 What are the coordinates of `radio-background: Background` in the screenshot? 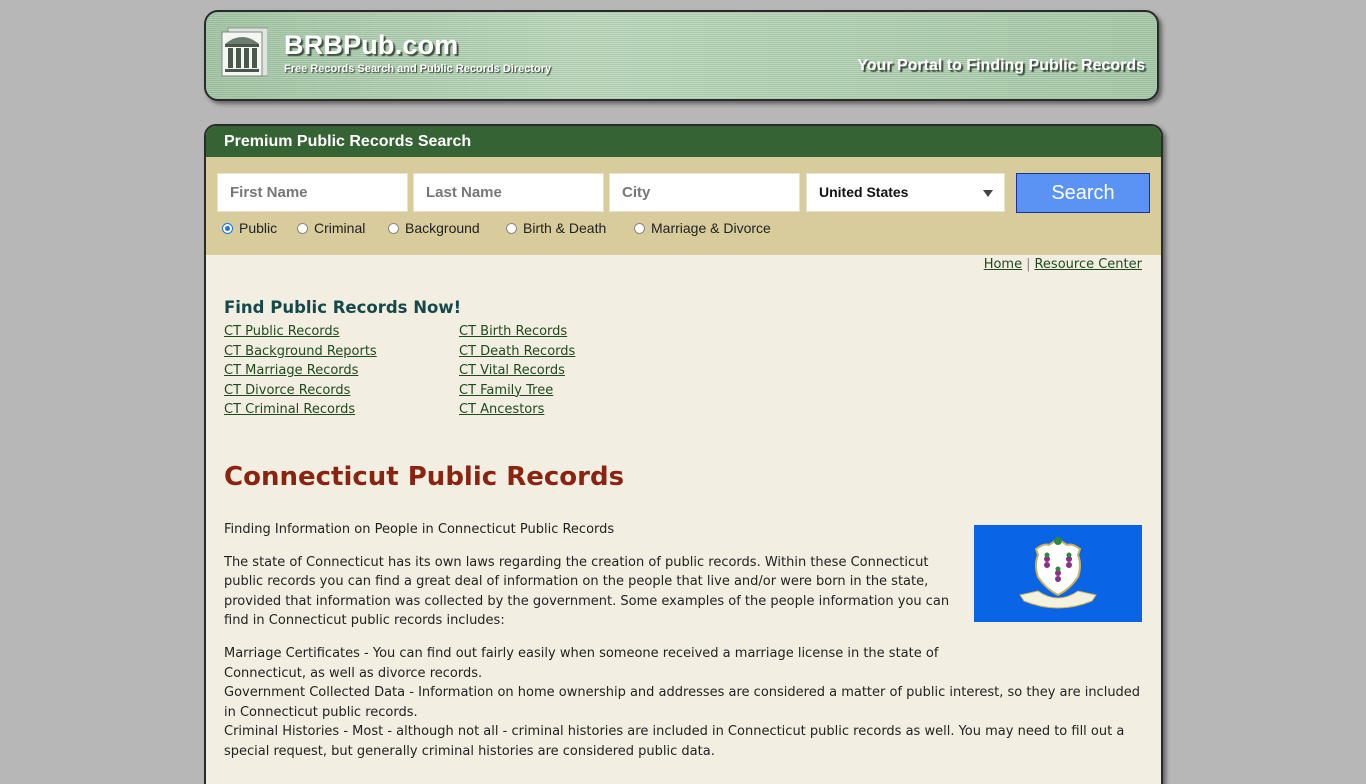 It's located at (434, 228).